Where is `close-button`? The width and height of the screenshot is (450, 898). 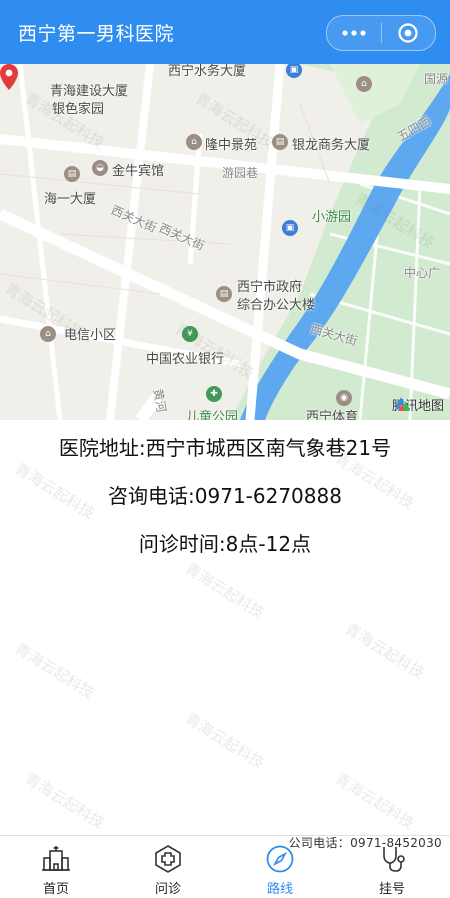 close-button is located at coordinates (408, 33).